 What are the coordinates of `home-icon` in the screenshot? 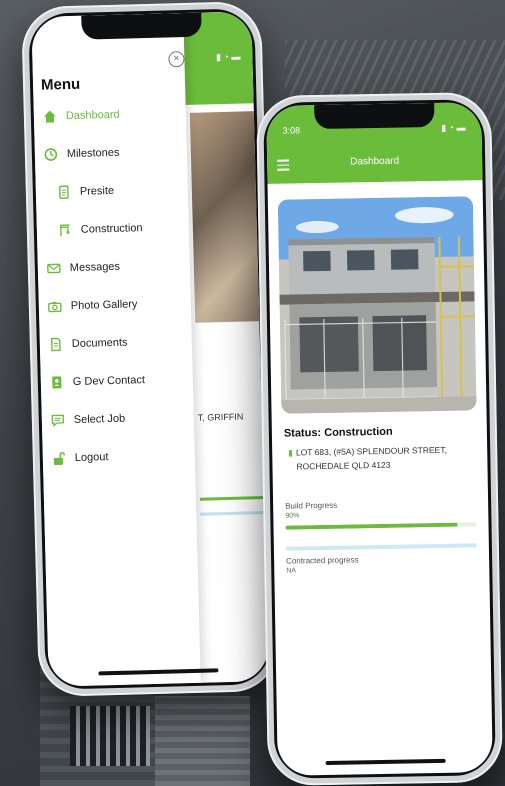 It's located at (50, 116).